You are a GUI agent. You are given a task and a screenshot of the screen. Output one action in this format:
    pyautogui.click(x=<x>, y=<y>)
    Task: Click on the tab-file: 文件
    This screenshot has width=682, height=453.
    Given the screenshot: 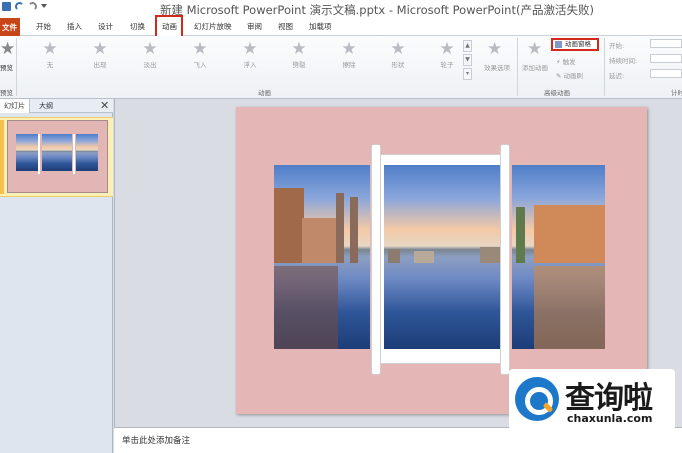 What is the action you would take?
    pyautogui.click(x=10, y=27)
    